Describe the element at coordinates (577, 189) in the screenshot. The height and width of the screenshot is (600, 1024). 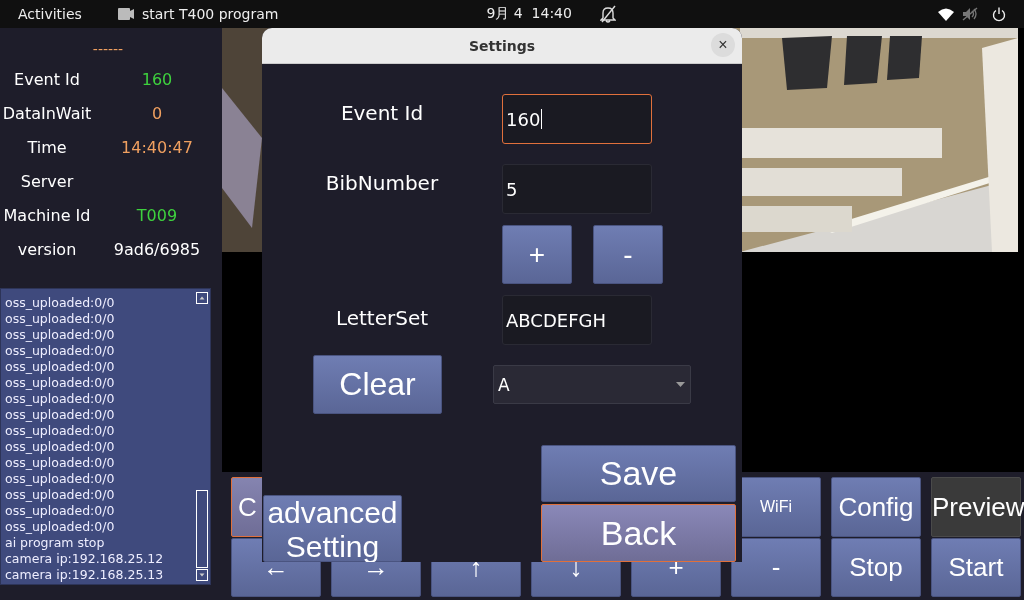
I see `input-field: 5` at that location.